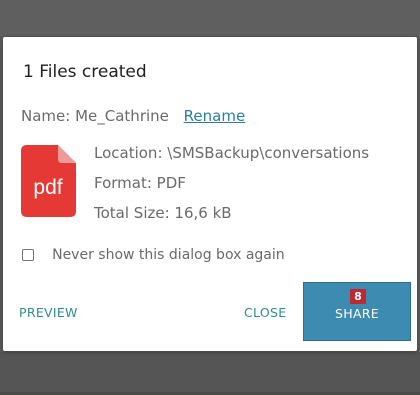 This screenshot has height=395, width=420. I want to click on background-bottom, so click(210, 373).